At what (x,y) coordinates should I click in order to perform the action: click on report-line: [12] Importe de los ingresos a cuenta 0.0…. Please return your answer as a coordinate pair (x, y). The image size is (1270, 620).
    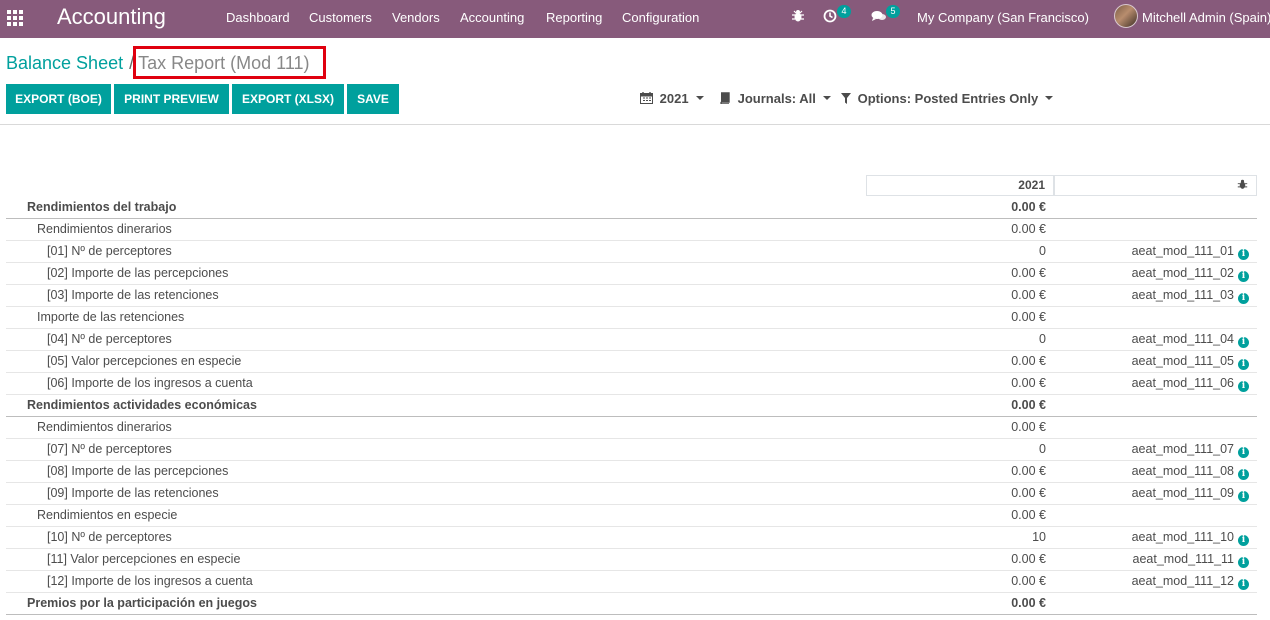
    Looking at the image, I should click on (631, 582).